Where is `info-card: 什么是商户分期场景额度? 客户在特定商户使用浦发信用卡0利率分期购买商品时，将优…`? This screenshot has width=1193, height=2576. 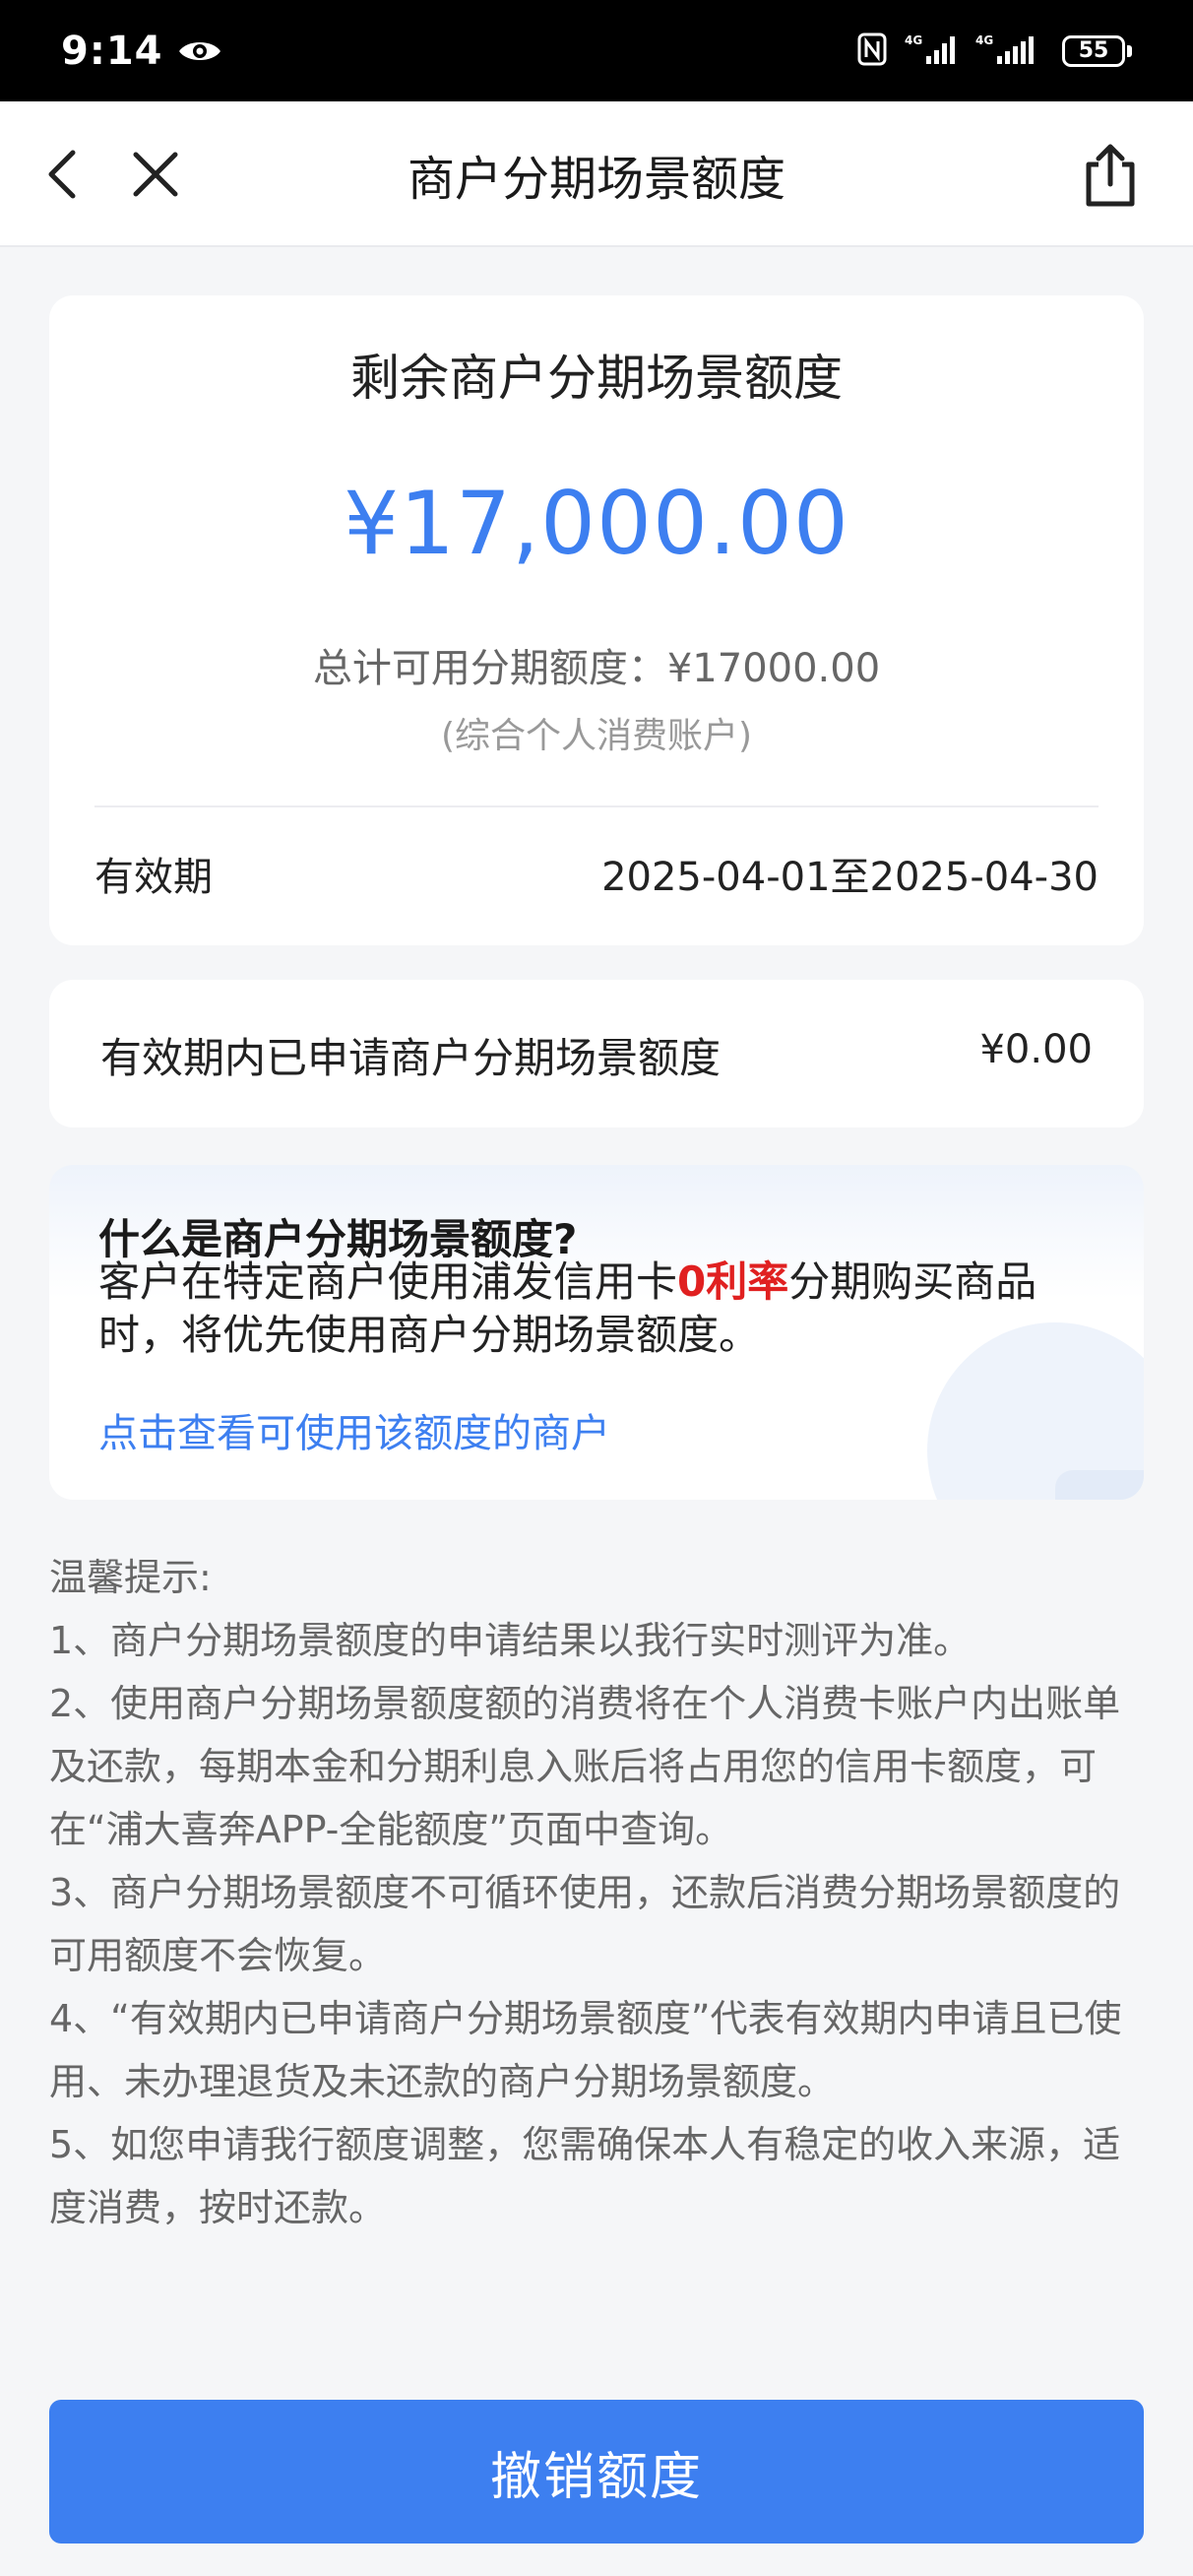 info-card: 什么是商户分期场景额度? 客户在特定商户使用浦发信用卡0利率分期购买商品时，将优… is located at coordinates (596, 1332).